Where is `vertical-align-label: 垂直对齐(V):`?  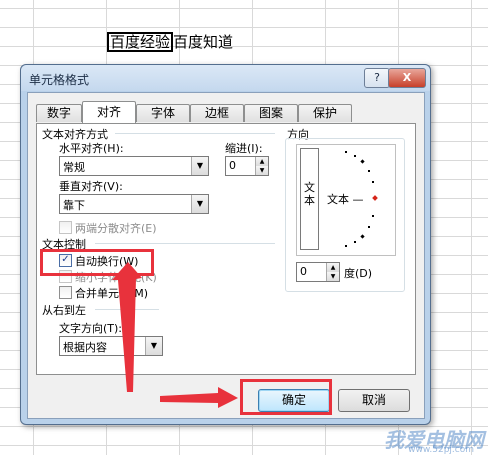
vertical-align-label: 垂直对齐(V): is located at coordinates (91, 186).